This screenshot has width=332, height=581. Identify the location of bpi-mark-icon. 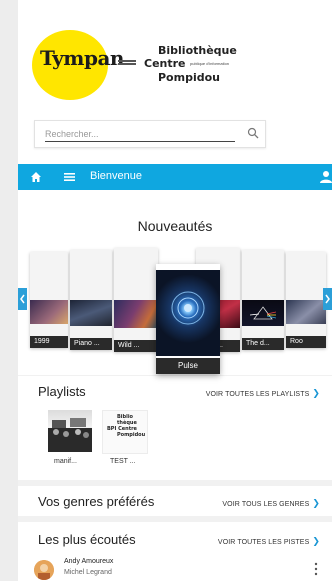
(127, 63).